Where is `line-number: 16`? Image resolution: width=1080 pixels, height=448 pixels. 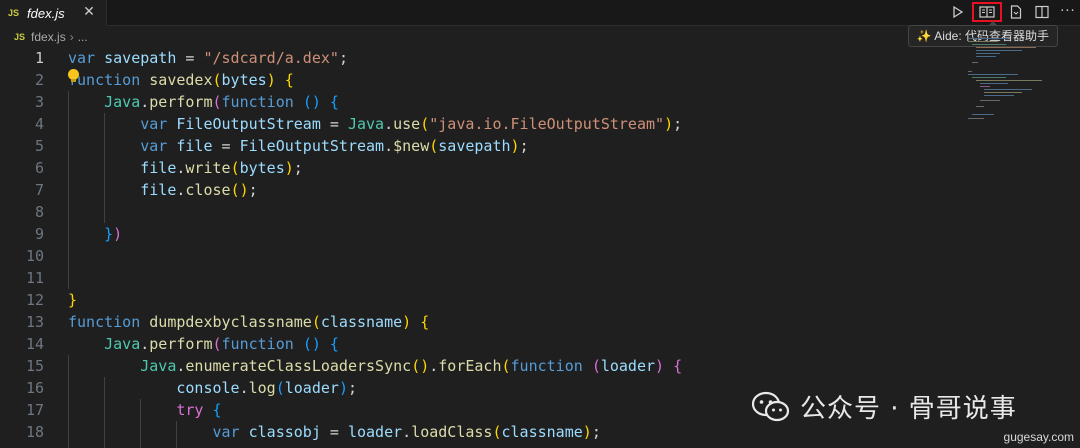
line-number: 16 is located at coordinates (34, 388).